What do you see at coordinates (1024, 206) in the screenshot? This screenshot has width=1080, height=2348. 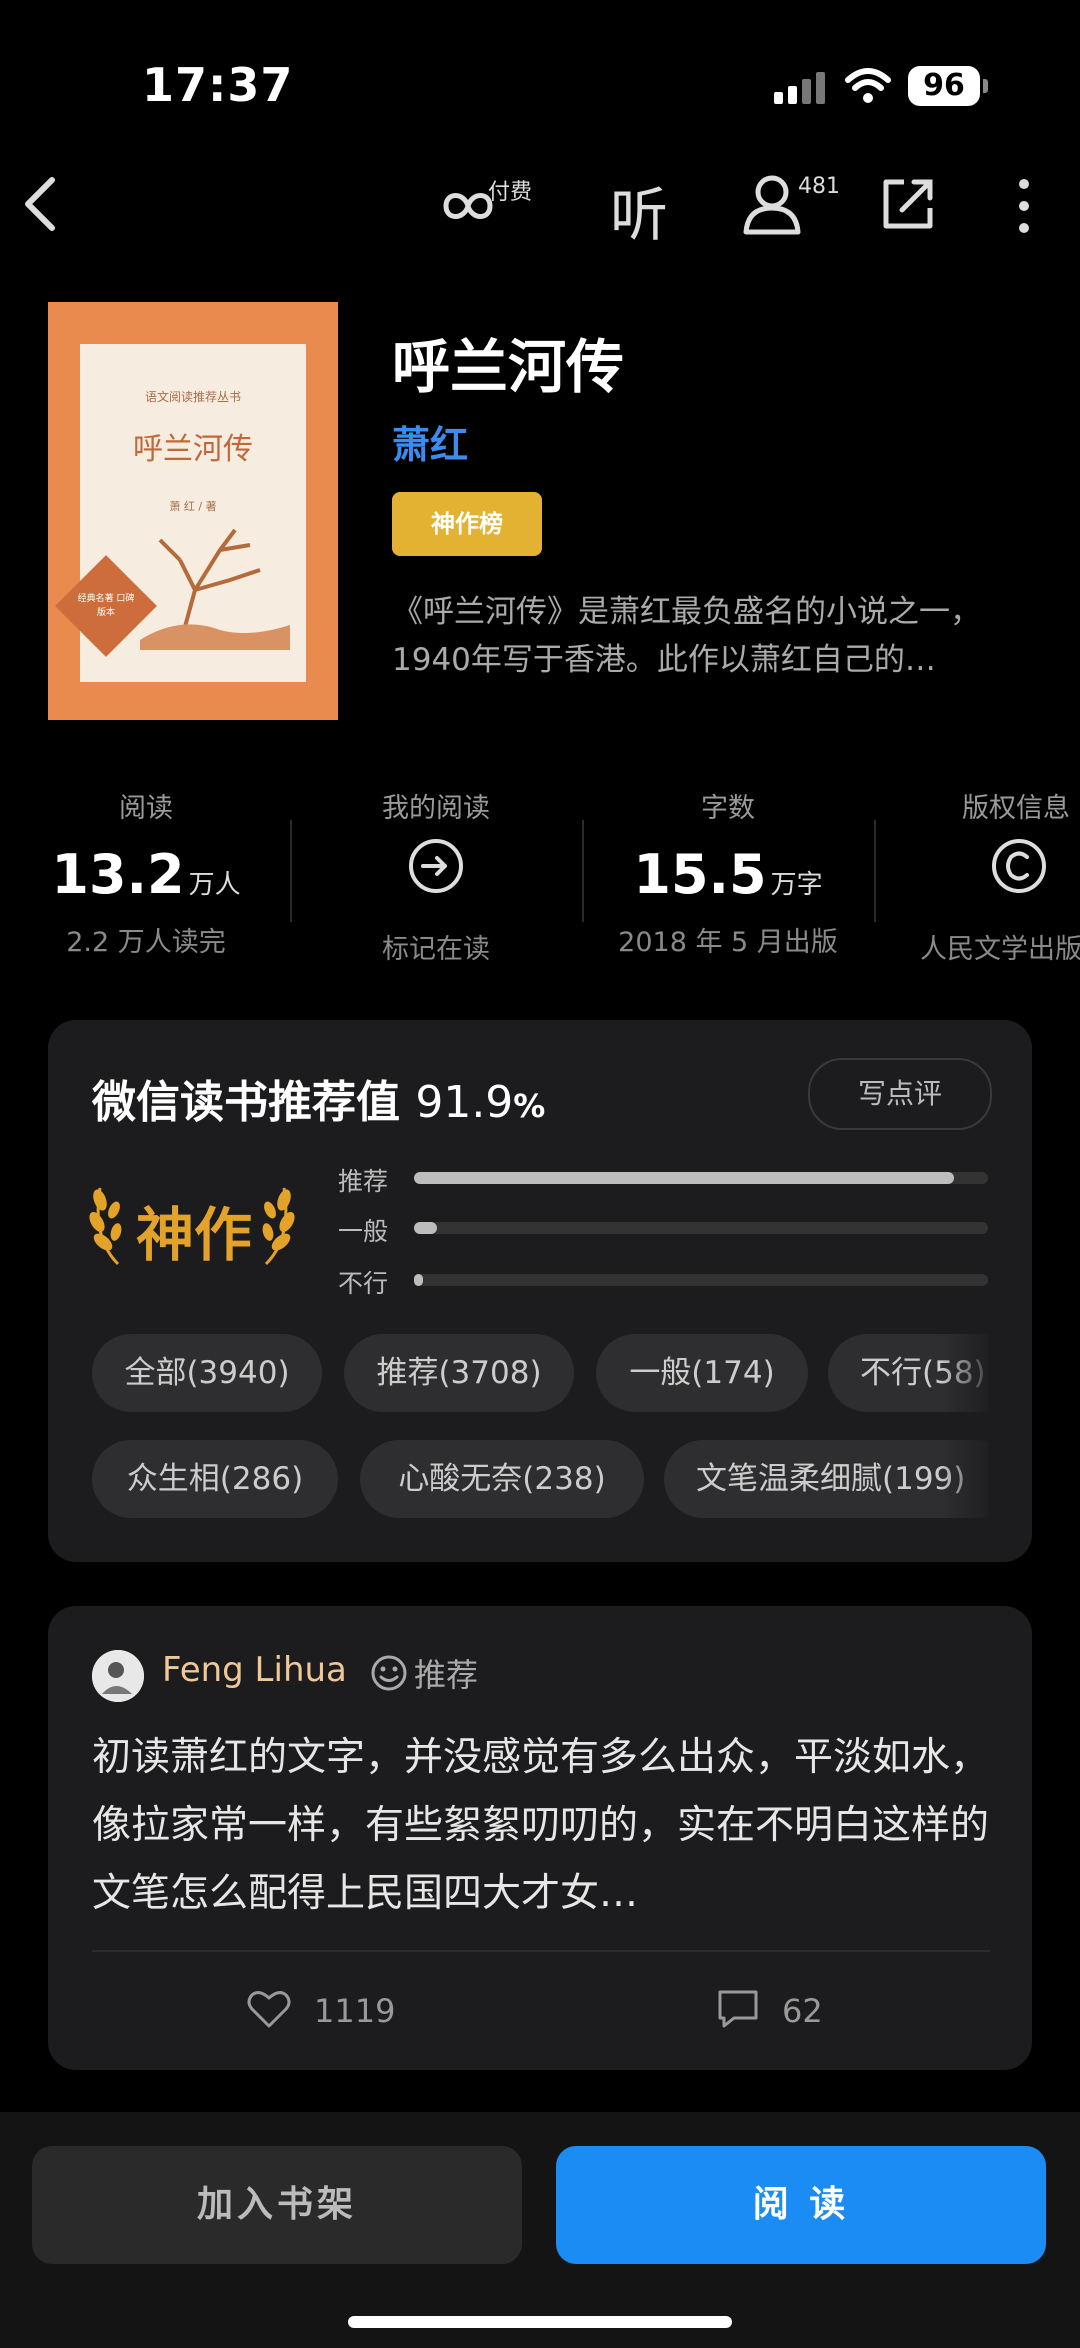 I see `more-icon` at bounding box center [1024, 206].